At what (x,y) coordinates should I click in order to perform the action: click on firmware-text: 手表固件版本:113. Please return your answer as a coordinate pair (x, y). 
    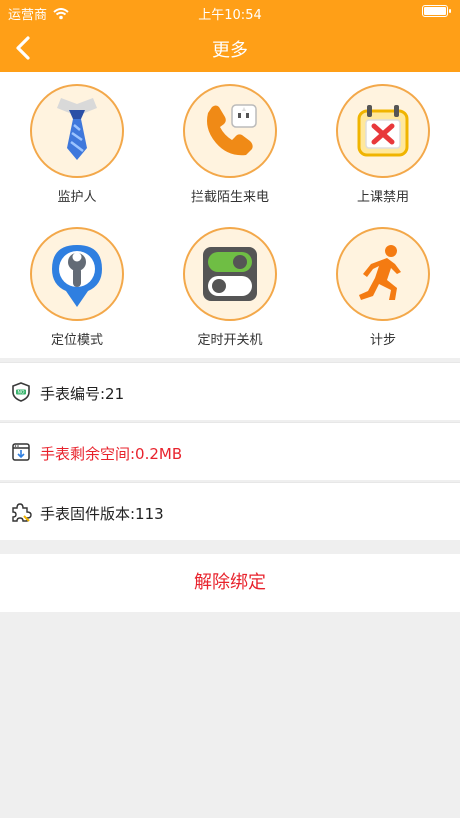
    Looking at the image, I should click on (102, 514).